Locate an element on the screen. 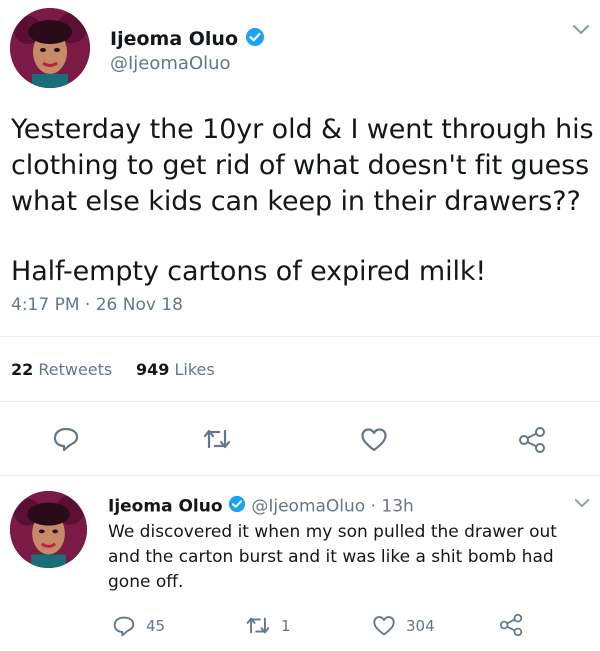 The width and height of the screenshot is (600, 651). reply-reply-action: 45 is located at coordinates (138, 626).